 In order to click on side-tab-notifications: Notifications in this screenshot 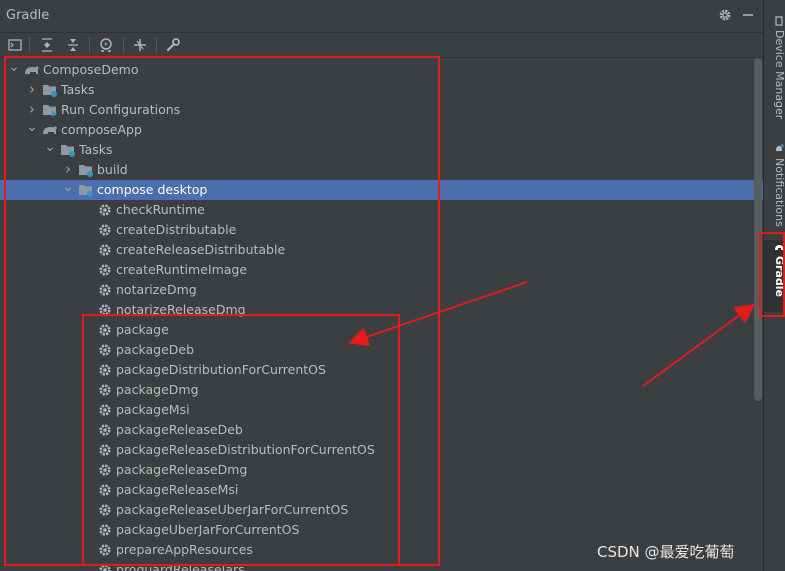, I will do `click(774, 188)`.